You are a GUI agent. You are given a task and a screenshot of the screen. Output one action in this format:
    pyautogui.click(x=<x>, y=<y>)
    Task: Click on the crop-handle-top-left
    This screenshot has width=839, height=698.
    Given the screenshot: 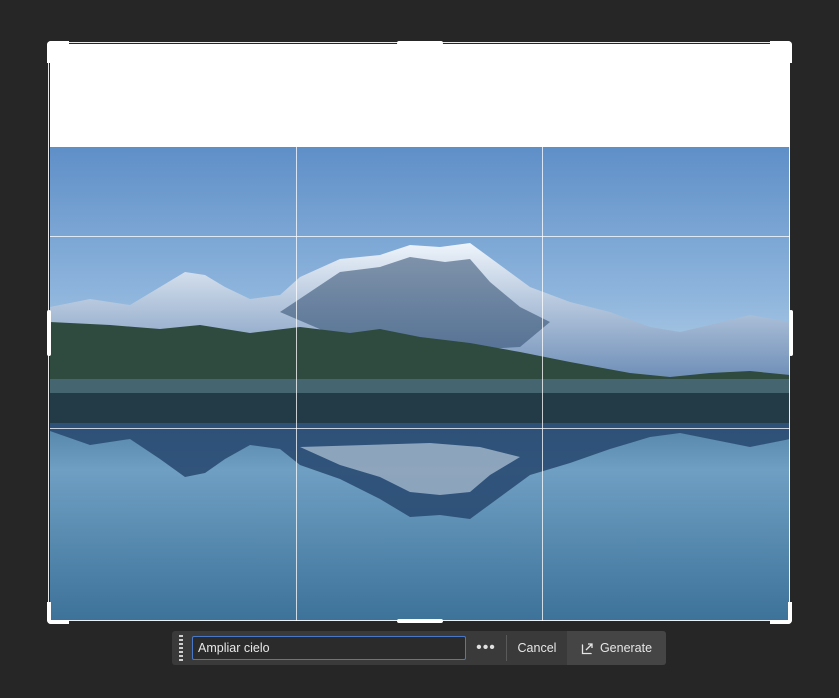 What is the action you would take?
    pyautogui.click(x=58, y=52)
    